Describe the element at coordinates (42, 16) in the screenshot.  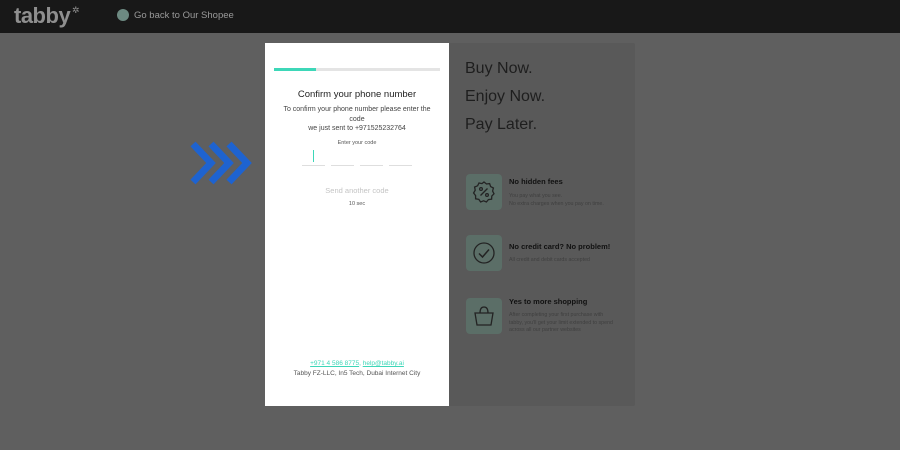
I see `tabby-logo: tabby` at that location.